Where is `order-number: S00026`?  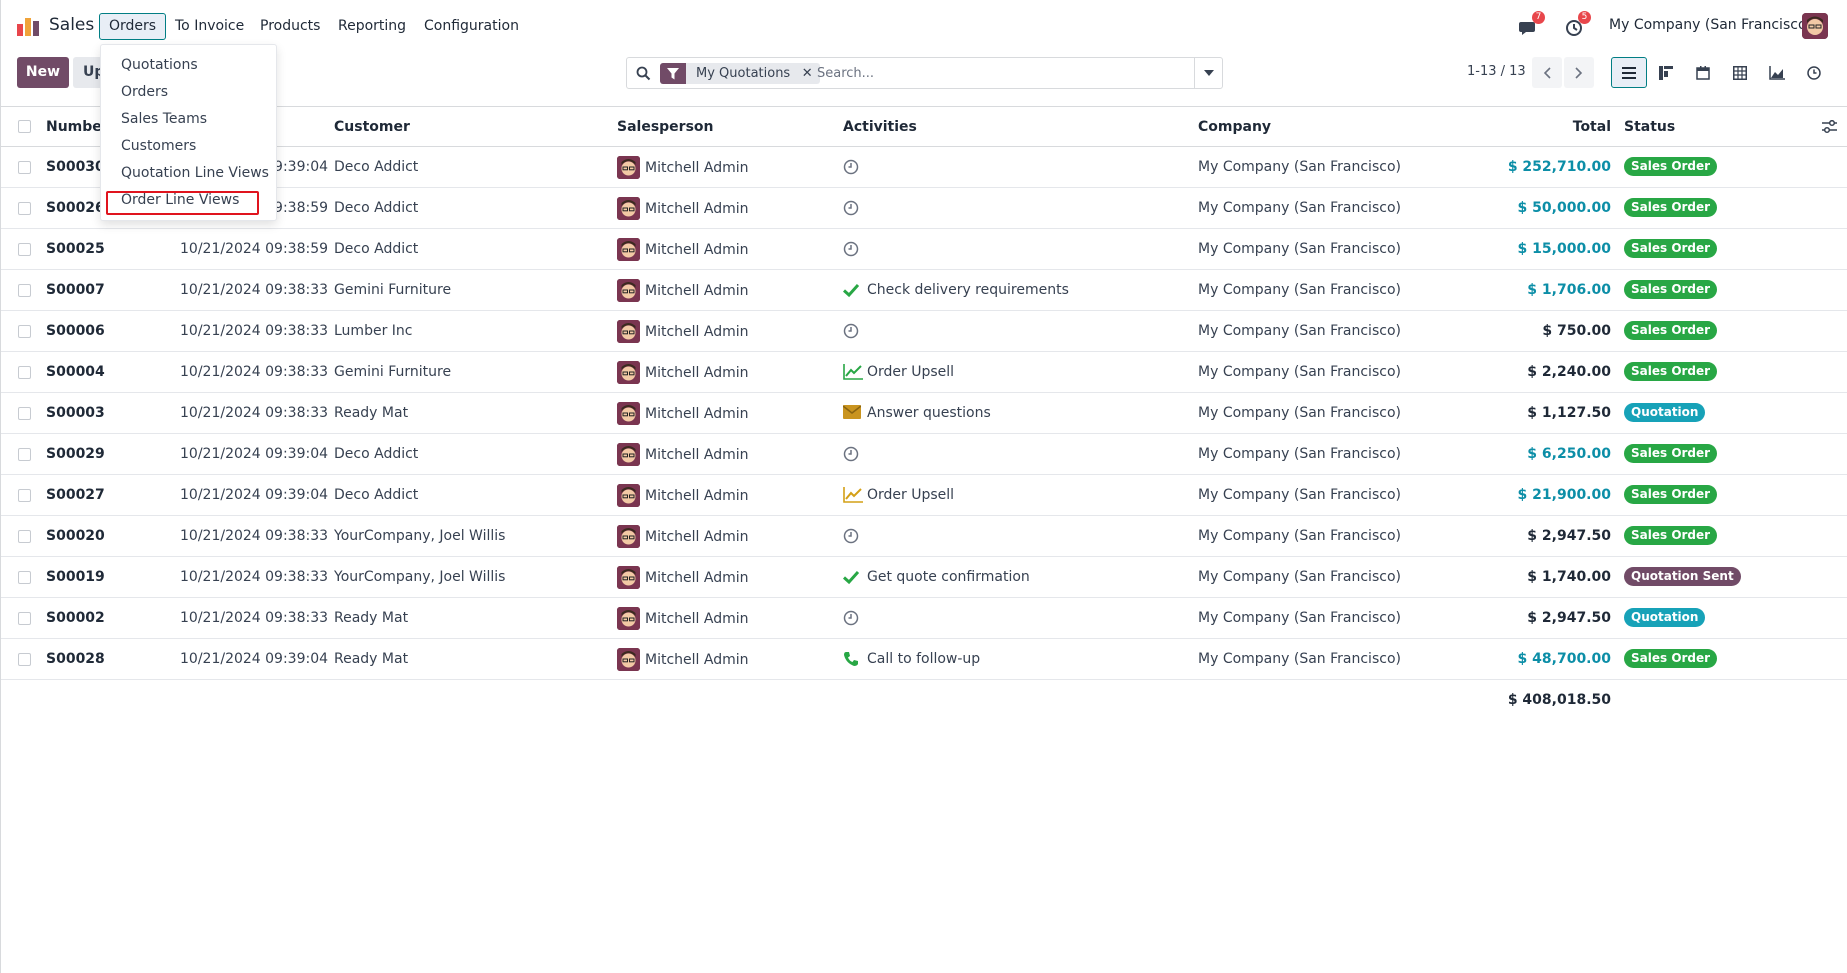
order-number: S00026 is located at coordinates (75, 208).